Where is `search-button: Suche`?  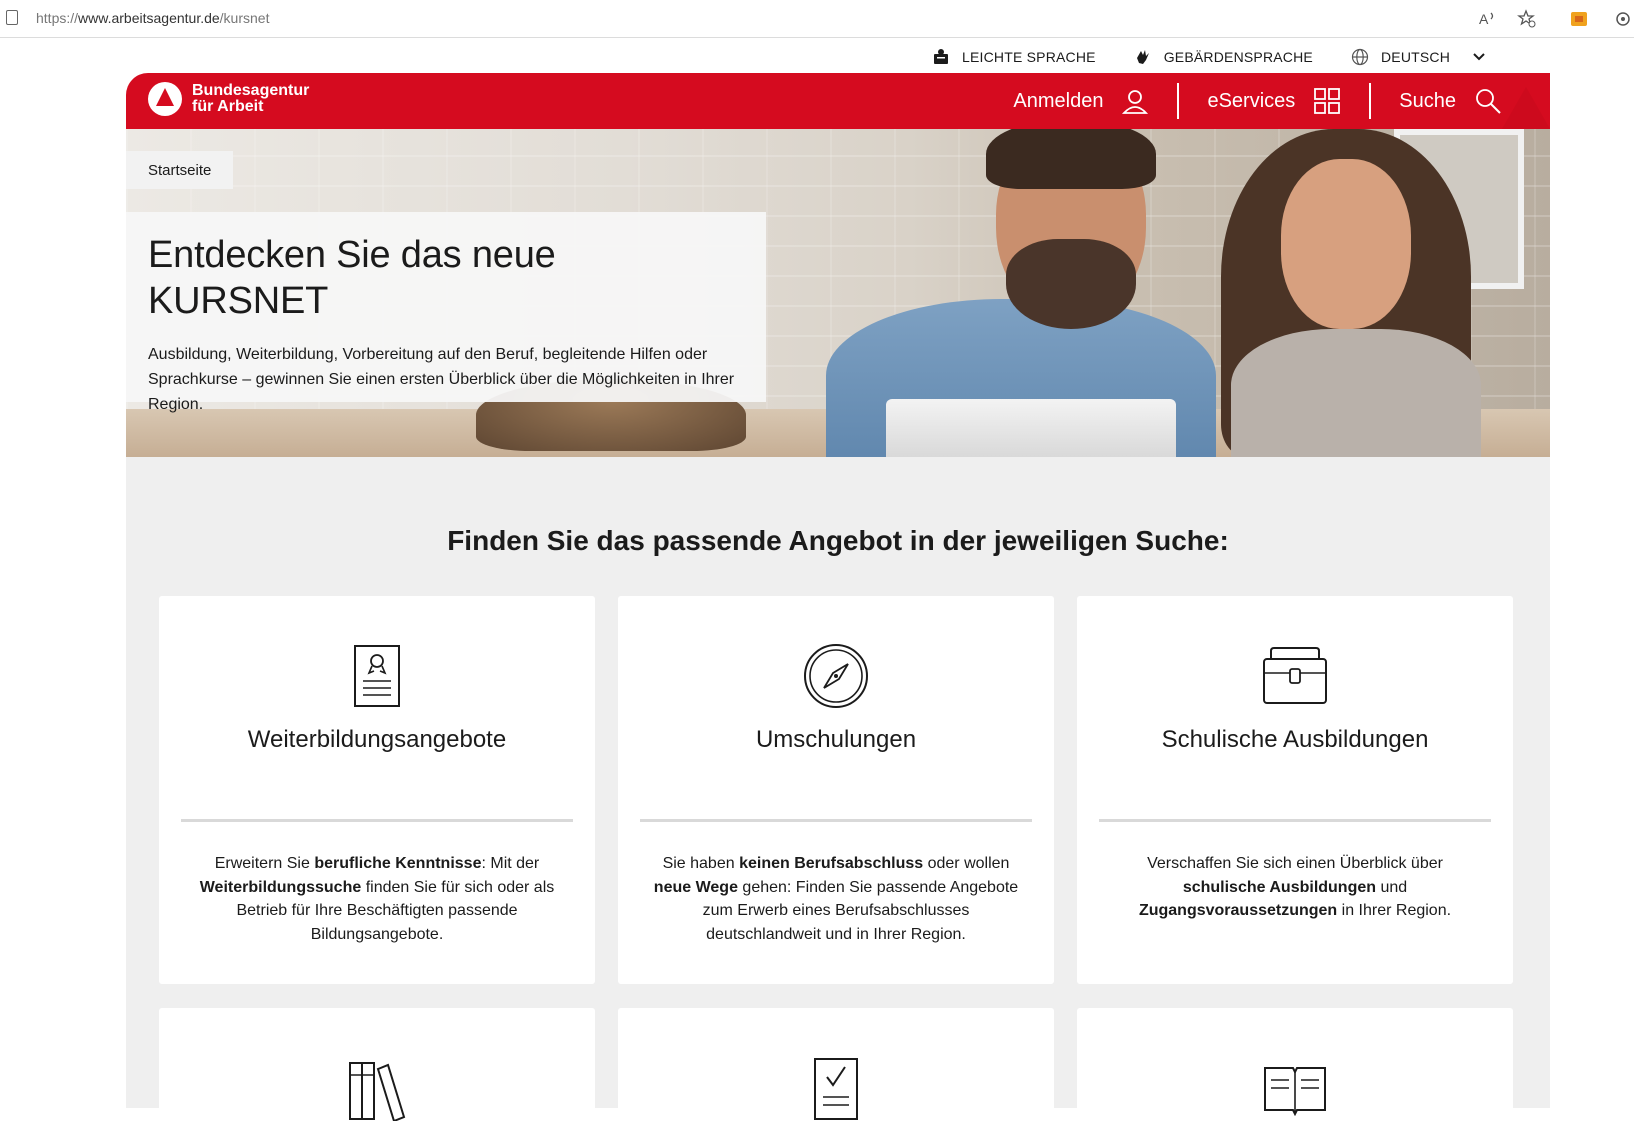 search-button: Suche is located at coordinates (1436, 101).